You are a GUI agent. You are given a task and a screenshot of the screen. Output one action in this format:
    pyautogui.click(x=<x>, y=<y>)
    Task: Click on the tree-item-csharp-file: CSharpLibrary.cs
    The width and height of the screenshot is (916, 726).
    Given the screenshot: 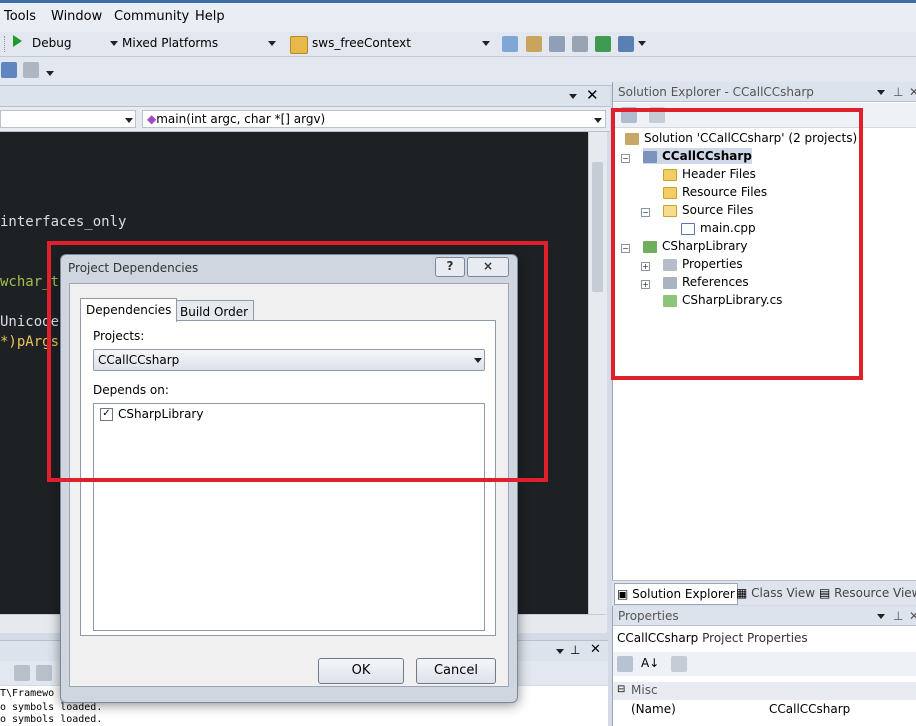 What is the action you would take?
    pyautogui.click(x=722, y=300)
    